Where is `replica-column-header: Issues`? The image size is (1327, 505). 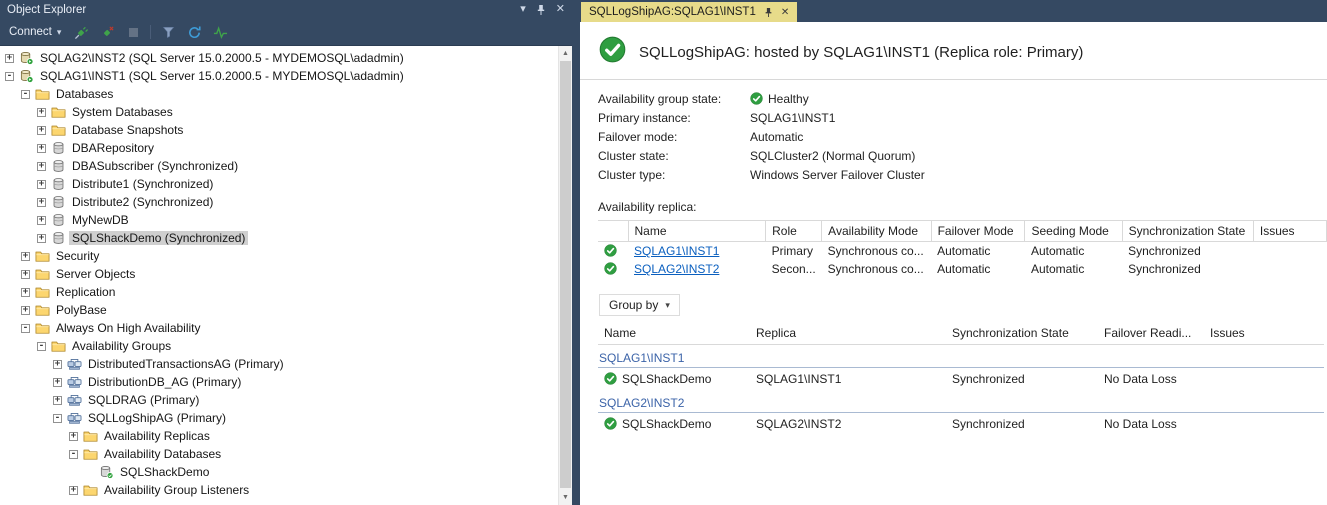 replica-column-header: Issues is located at coordinates (1290, 231).